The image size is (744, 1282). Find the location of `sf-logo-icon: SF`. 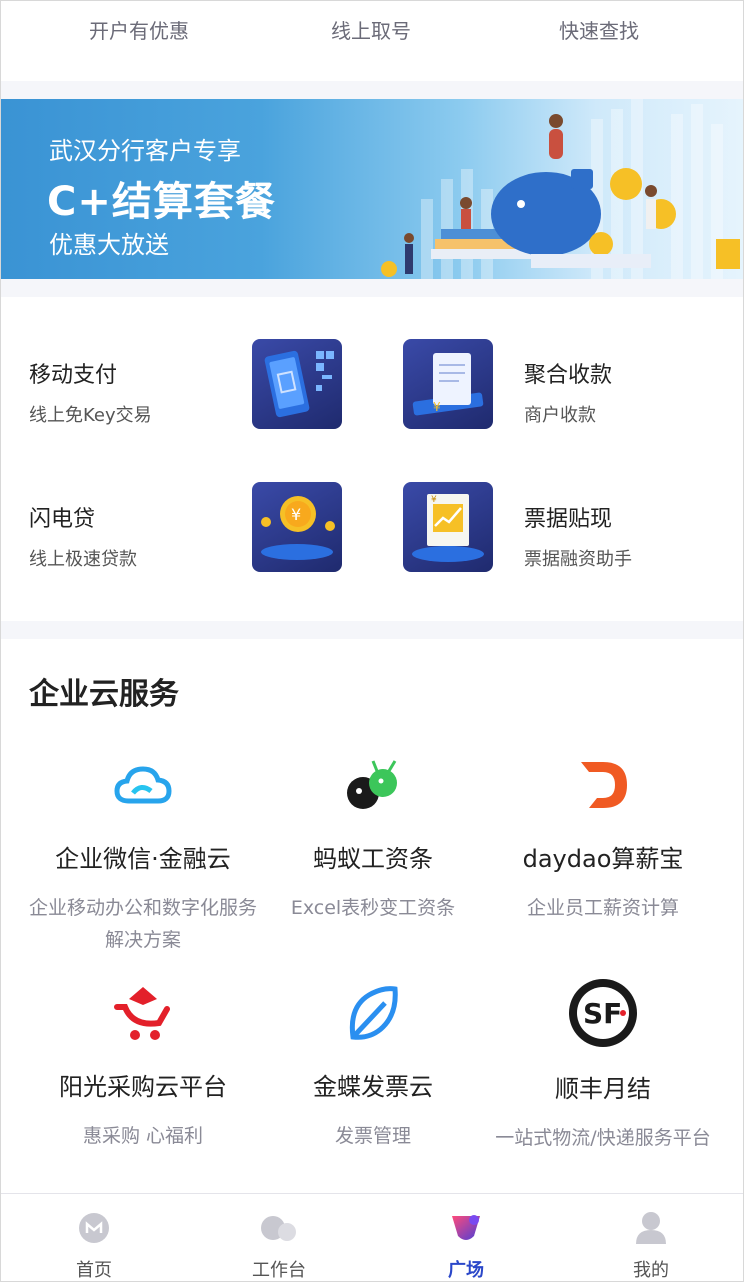

sf-logo-icon: SF is located at coordinates (603, 1013).